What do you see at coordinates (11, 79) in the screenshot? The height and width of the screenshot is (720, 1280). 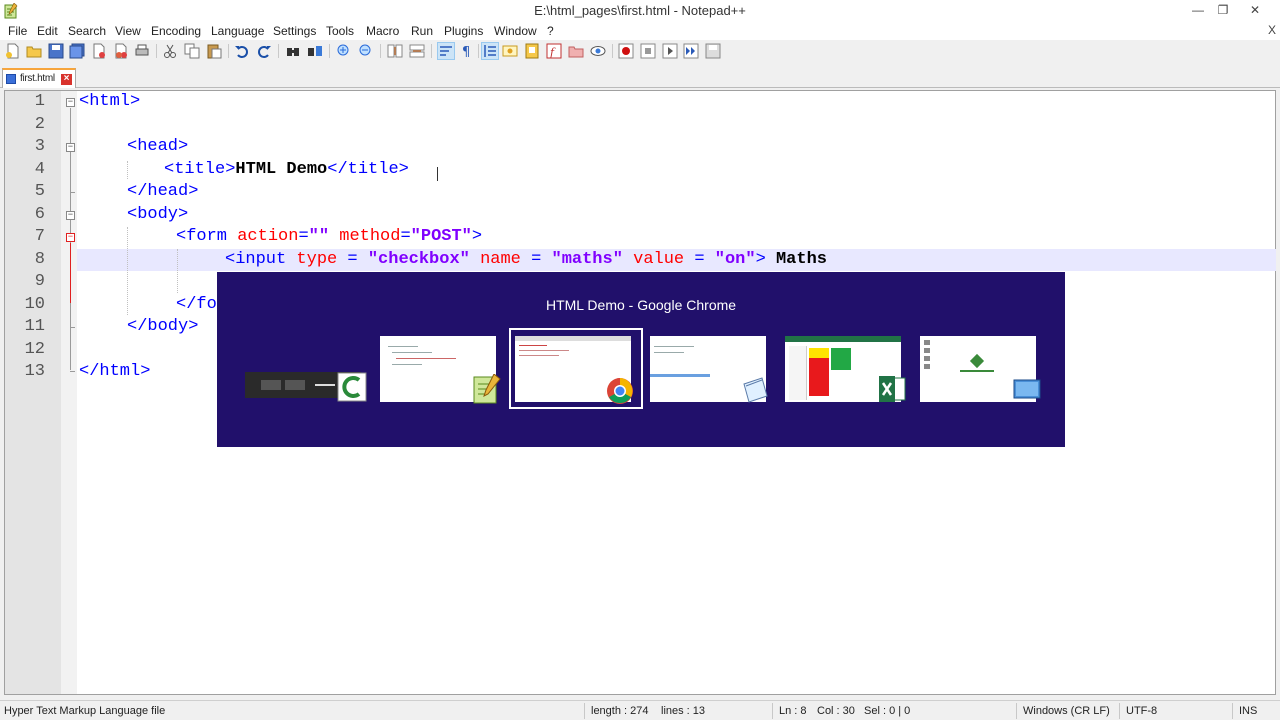 I see `saved-file-icon` at bounding box center [11, 79].